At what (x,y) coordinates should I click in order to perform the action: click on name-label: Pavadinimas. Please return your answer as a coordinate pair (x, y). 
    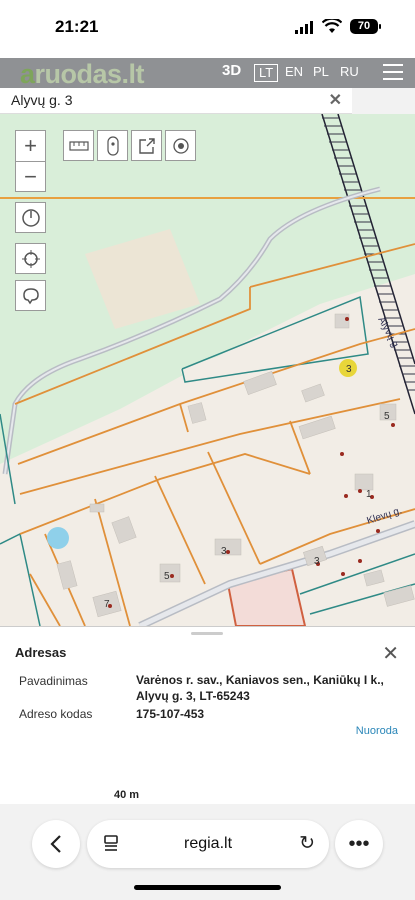
    Looking at the image, I should click on (53, 681).